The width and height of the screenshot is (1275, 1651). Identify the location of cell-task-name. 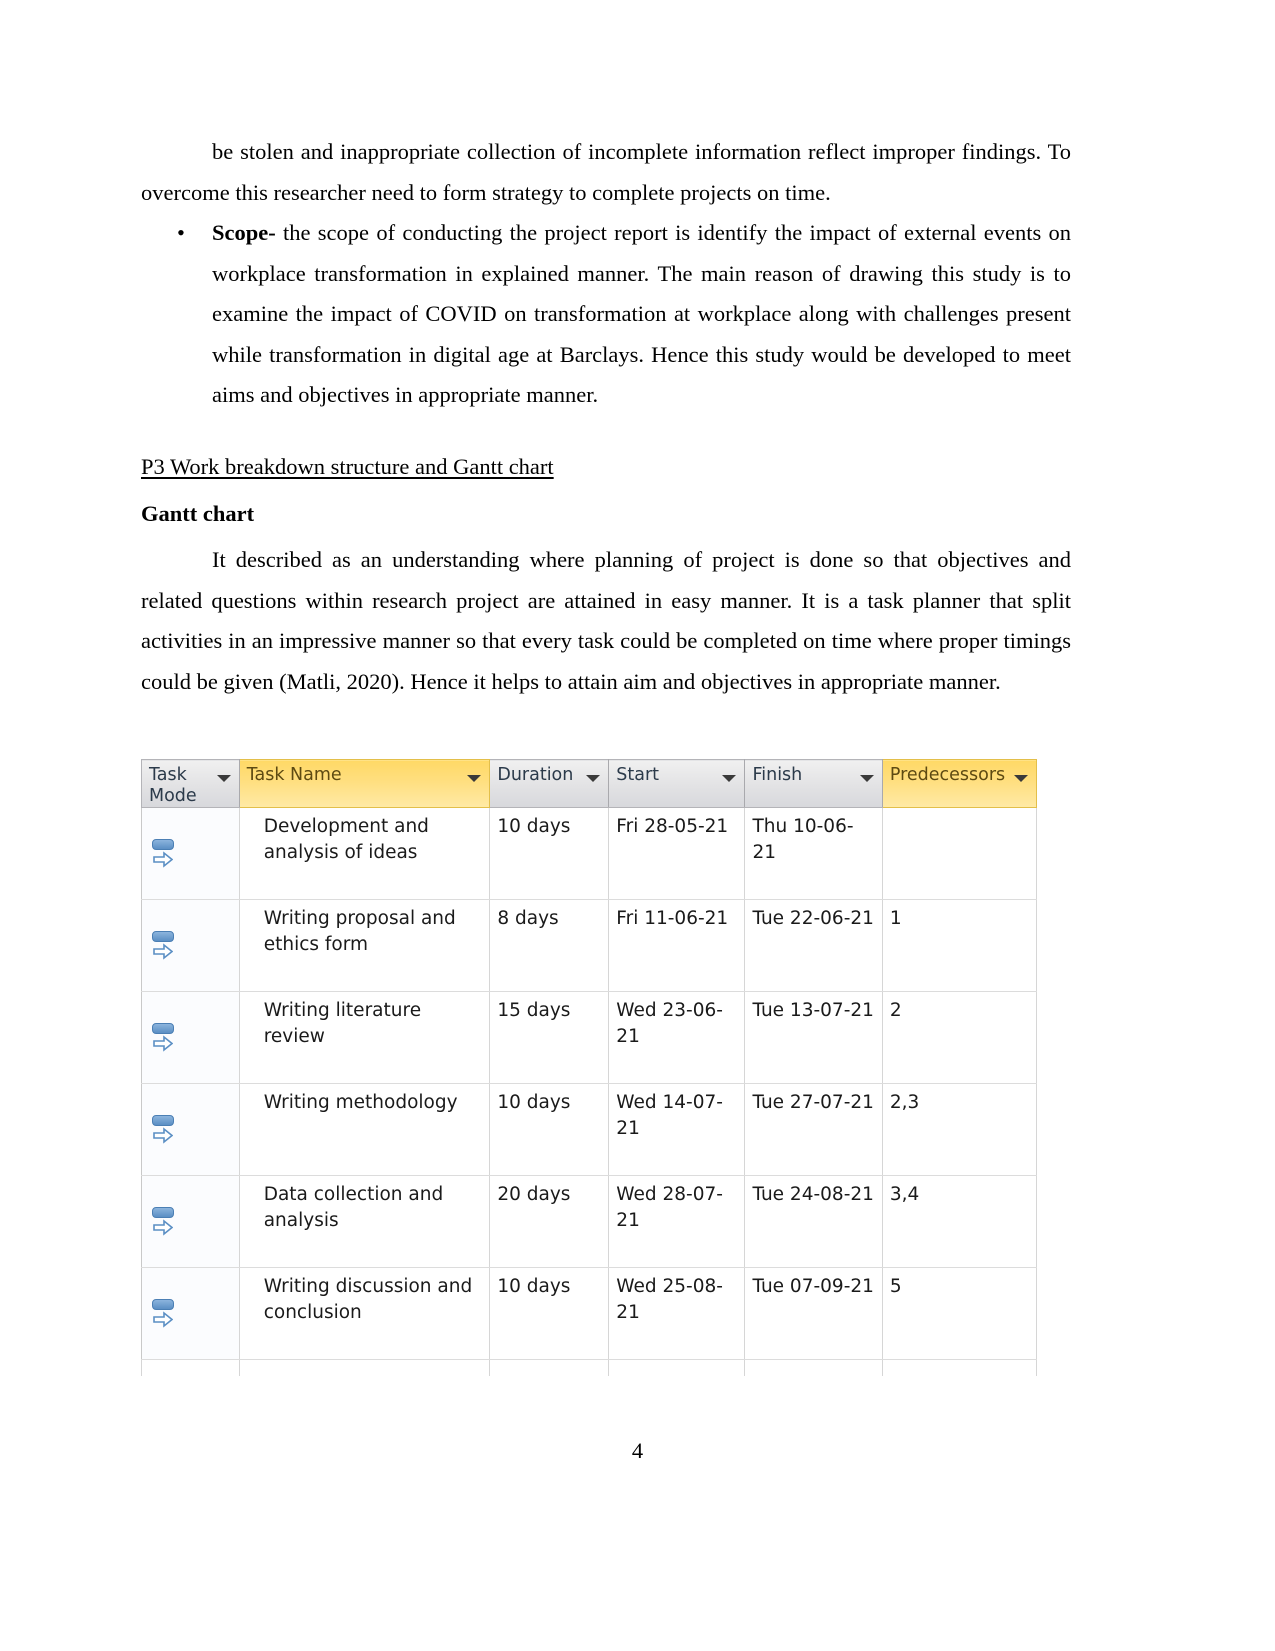
(364, 1367).